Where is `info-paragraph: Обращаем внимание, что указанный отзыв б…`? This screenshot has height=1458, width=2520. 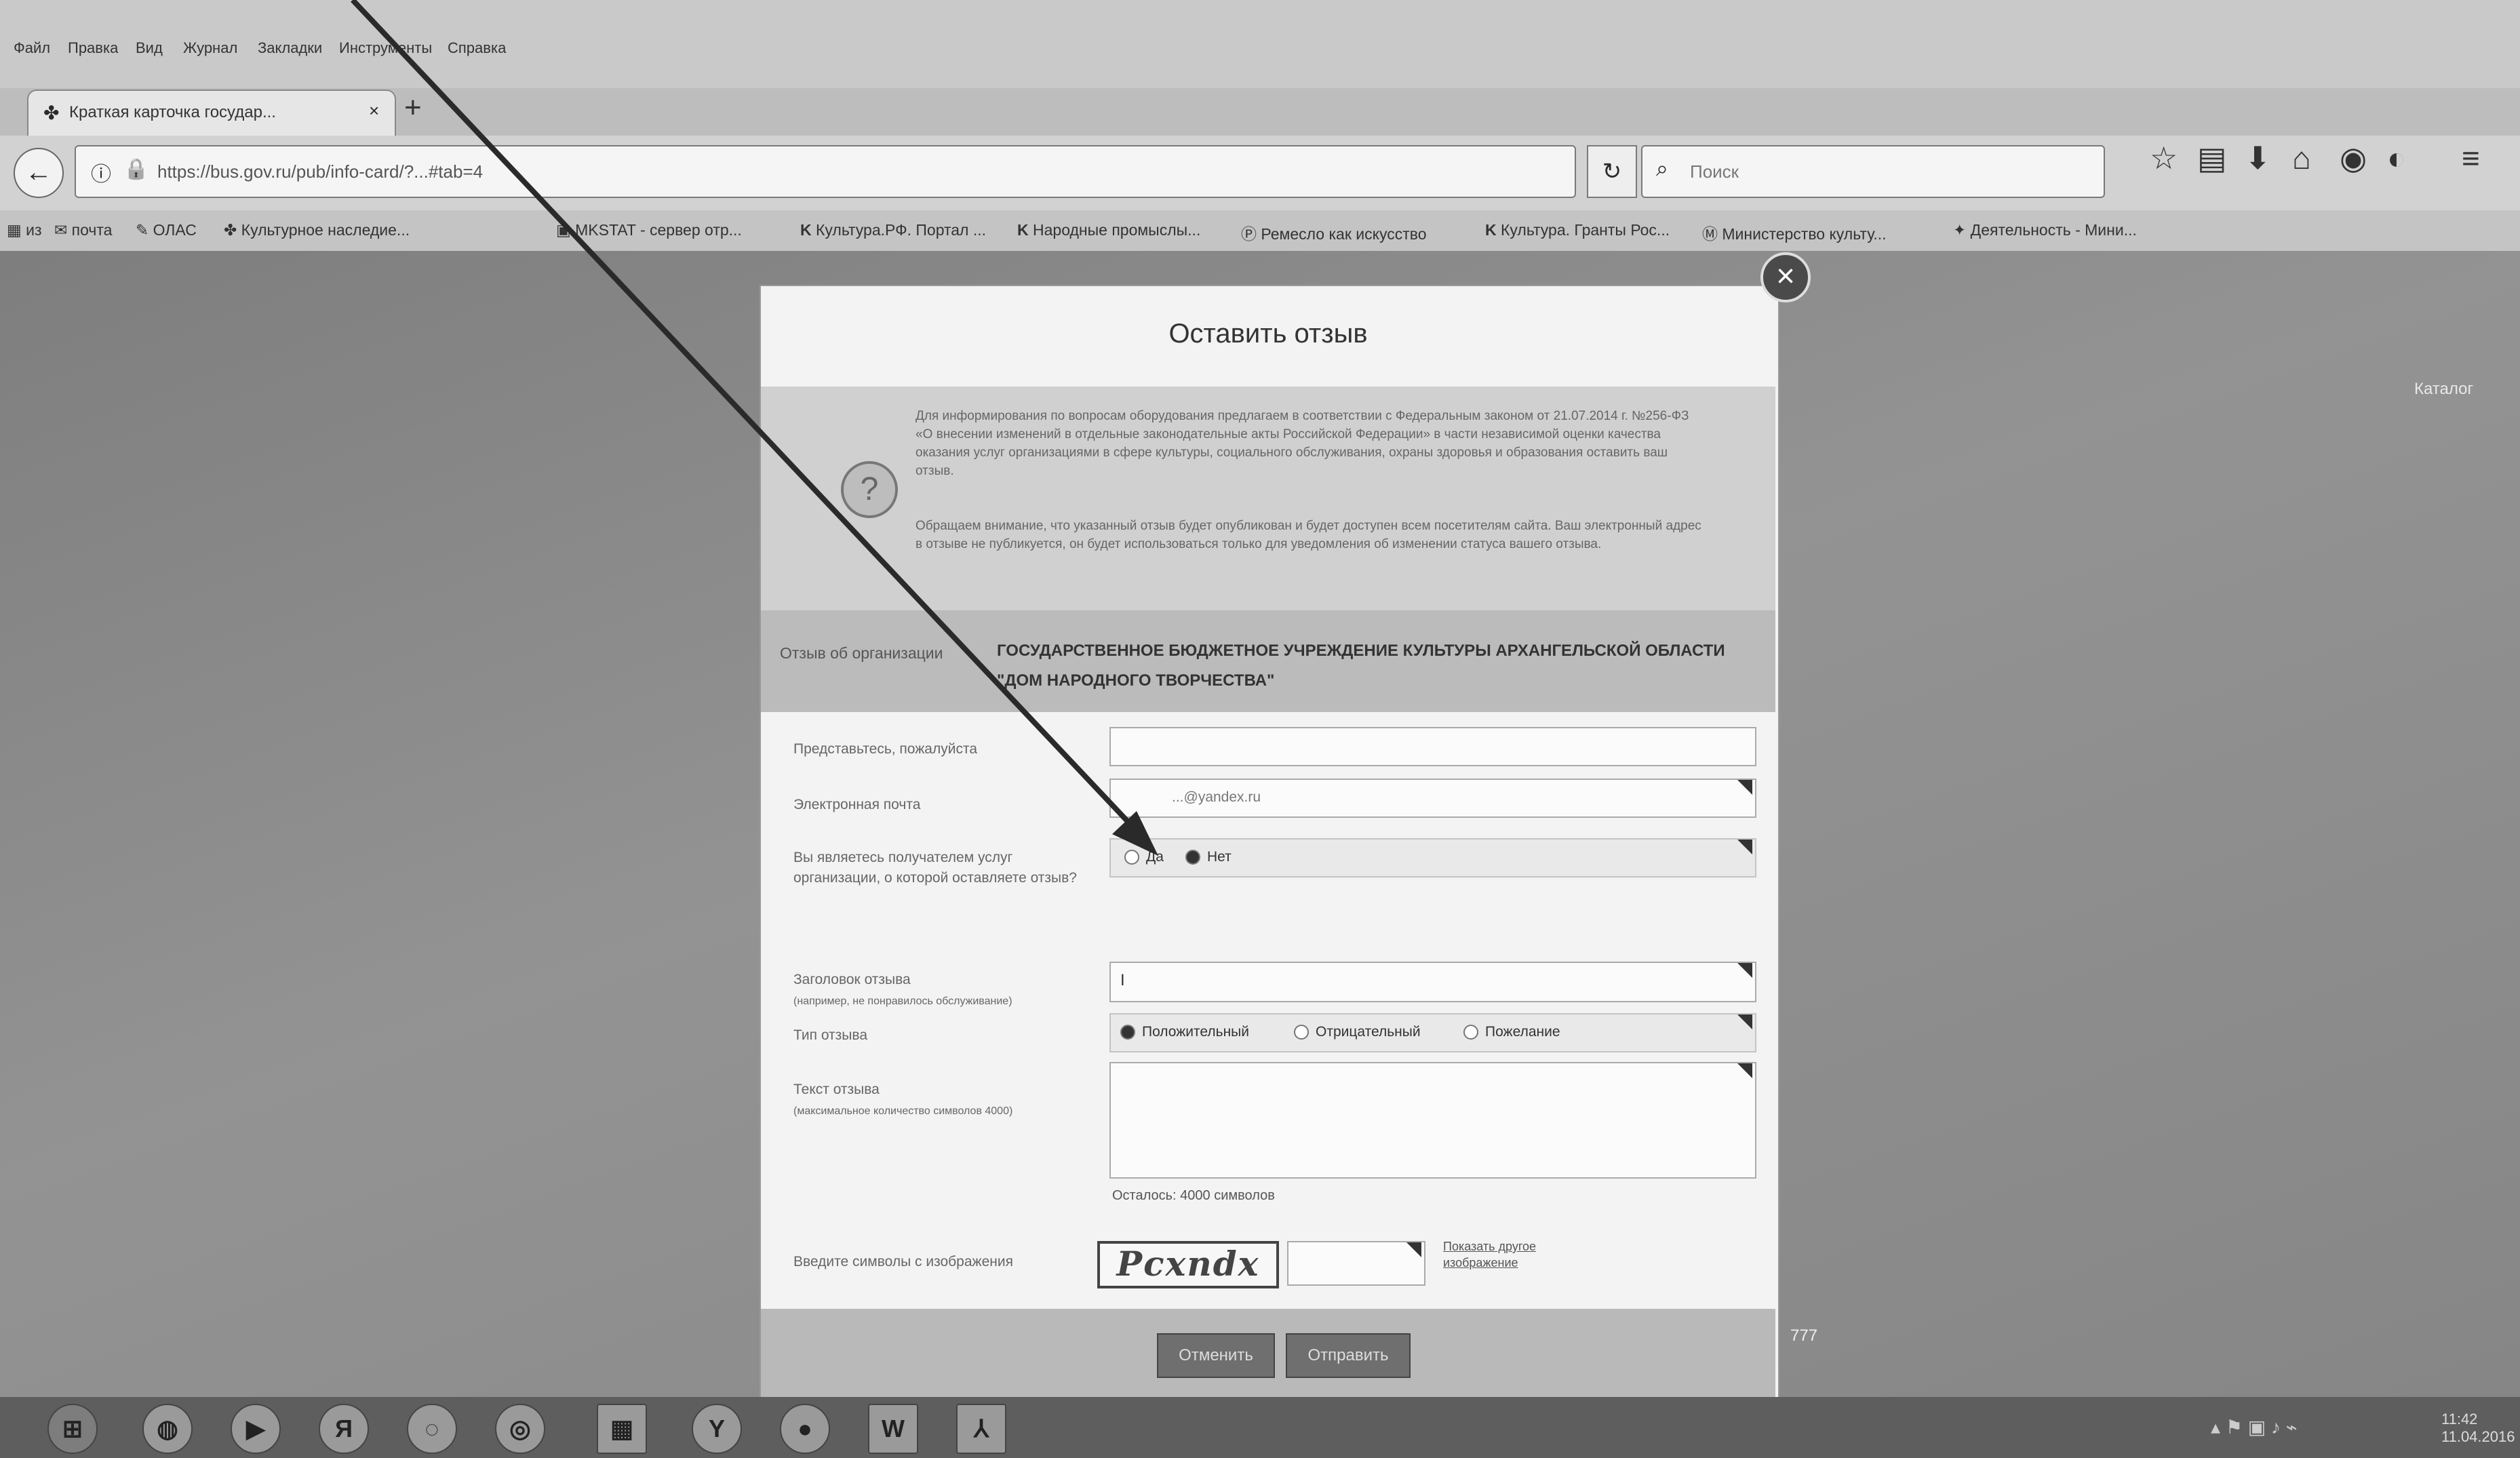 info-paragraph: Обращаем внимание, что указанный отзыв б… is located at coordinates (1308, 535).